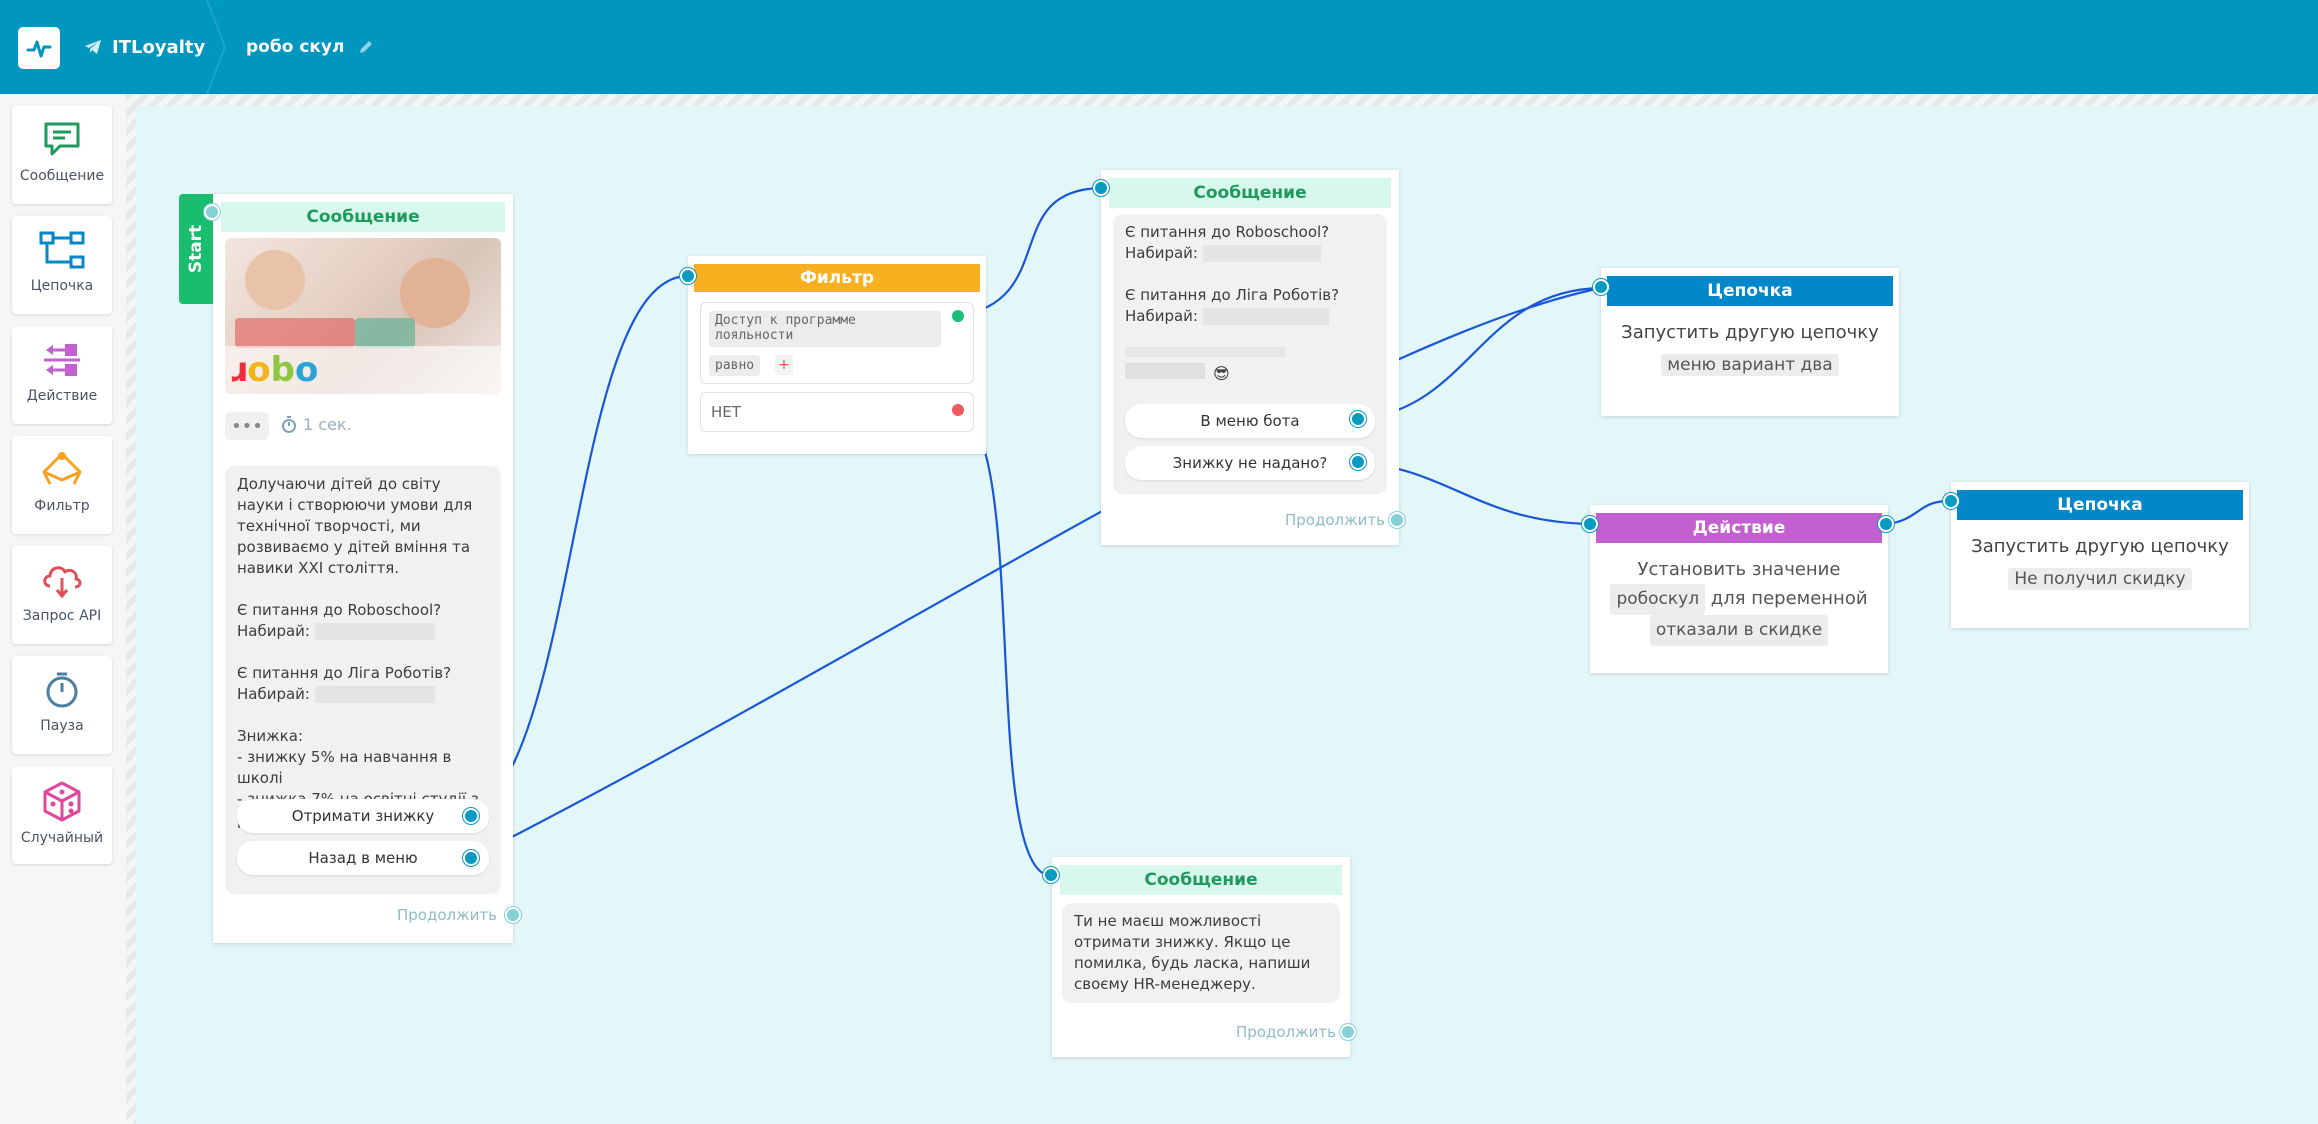 The image size is (2318, 1124). I want to click on top-header: ITLoyalty робо скул, so click(1159, 47).